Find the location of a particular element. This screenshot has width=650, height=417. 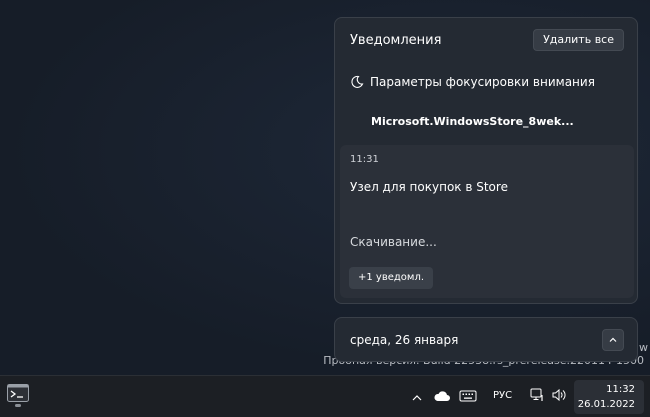

calendar-date: среда, 26 января is located at coordinates (404, 340).